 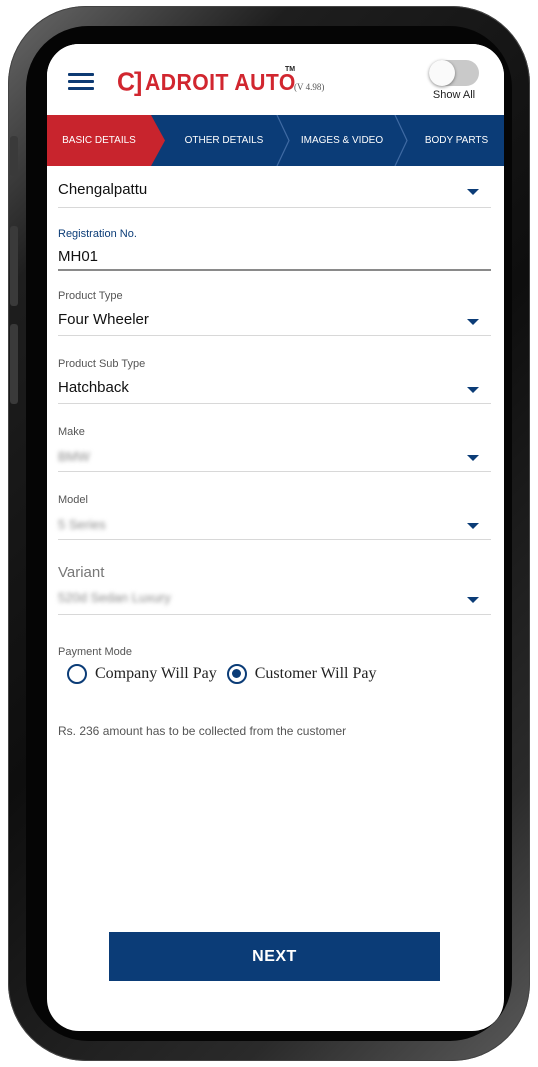 What do you see at coordinates (114, 597) in the screenshot?
I see `variant-value: 520d Sedan Luxury` at bounding box center [114, 597].